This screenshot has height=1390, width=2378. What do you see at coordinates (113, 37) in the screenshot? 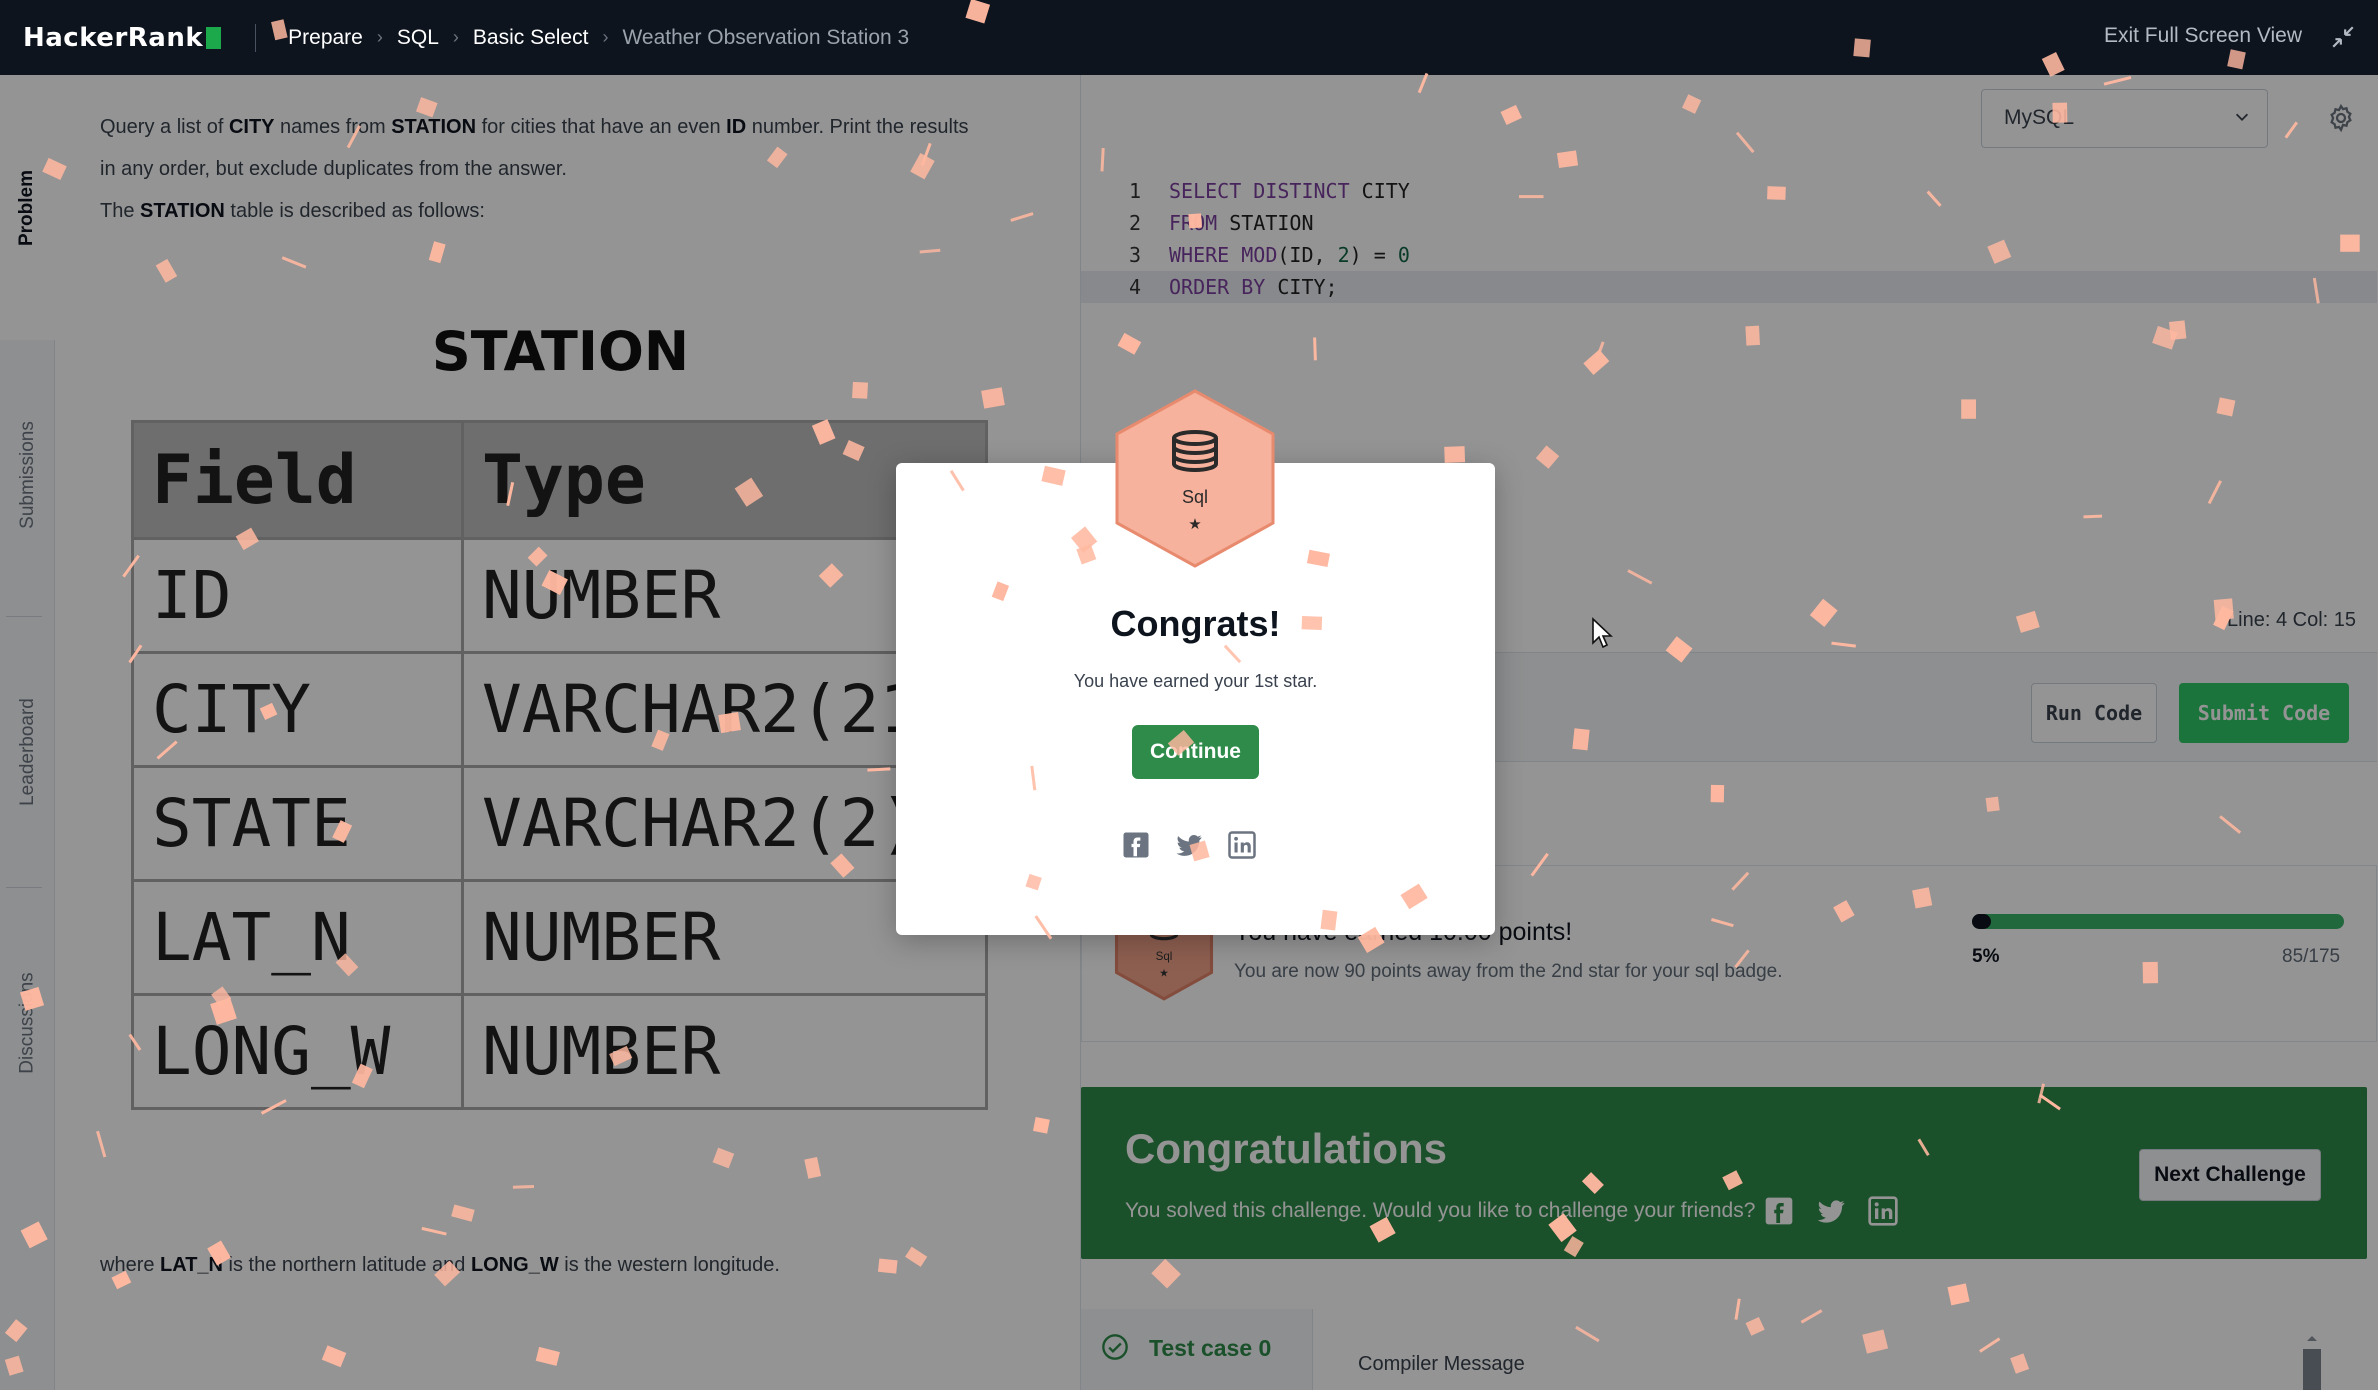
I see `logo-text: HackerRank` at bounding box center [113, 37].